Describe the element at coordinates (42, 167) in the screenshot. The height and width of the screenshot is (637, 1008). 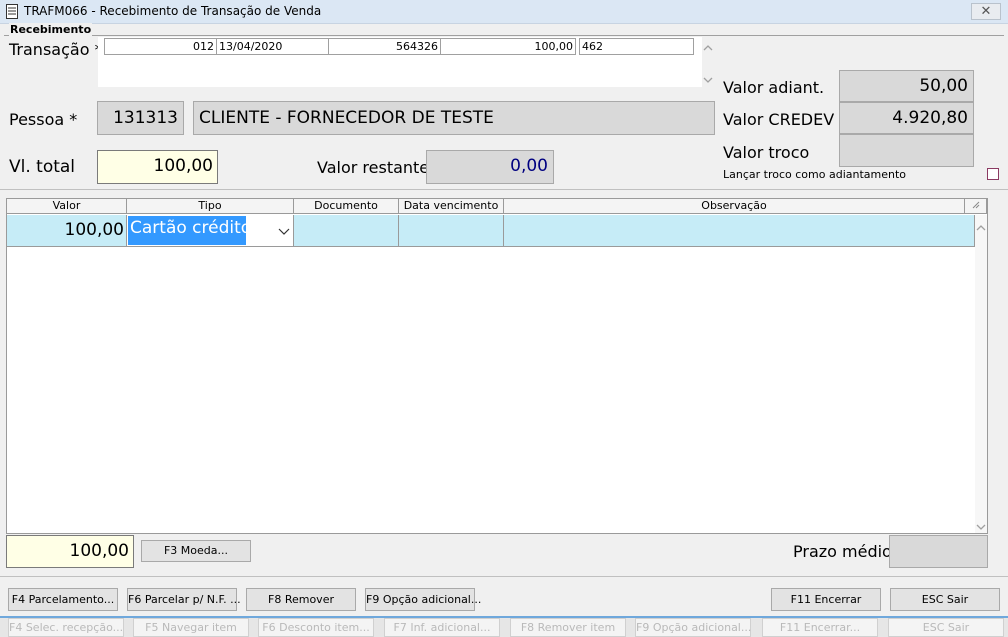
I see `vl-total-label: Vl. total` at that location.